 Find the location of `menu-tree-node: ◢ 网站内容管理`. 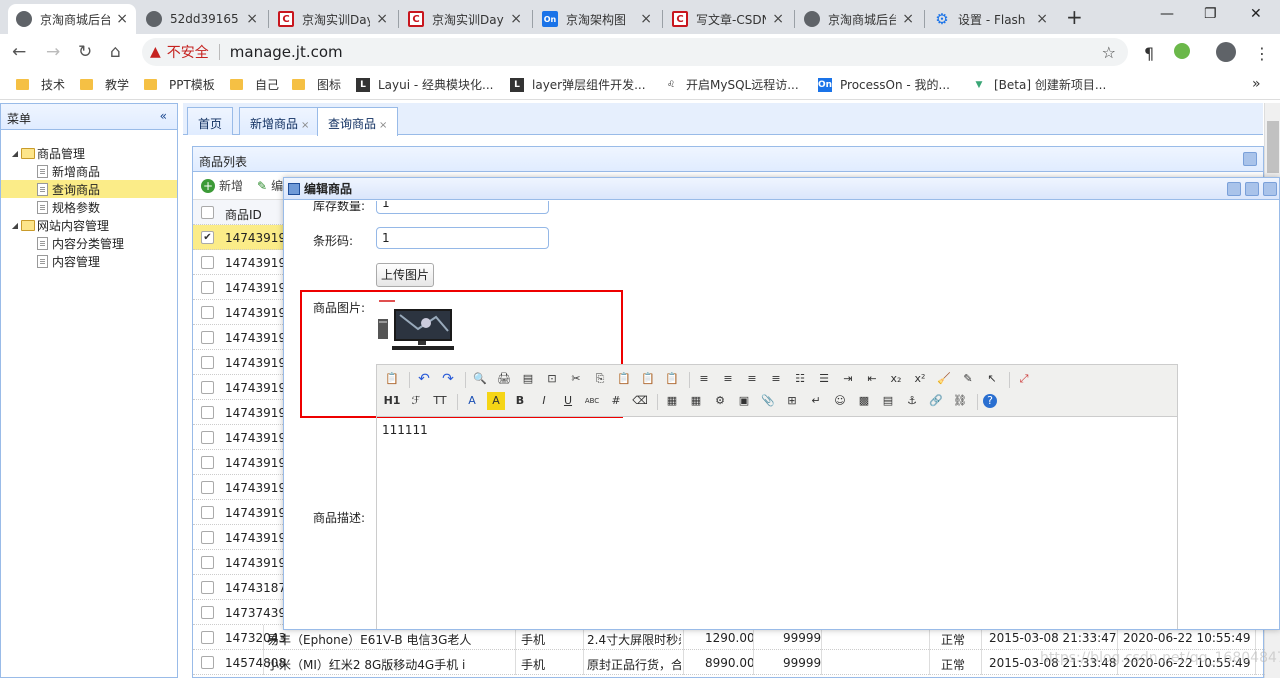

menu-tree-node: ◢ 网站内容管理 is located at coordinates (89, 225).